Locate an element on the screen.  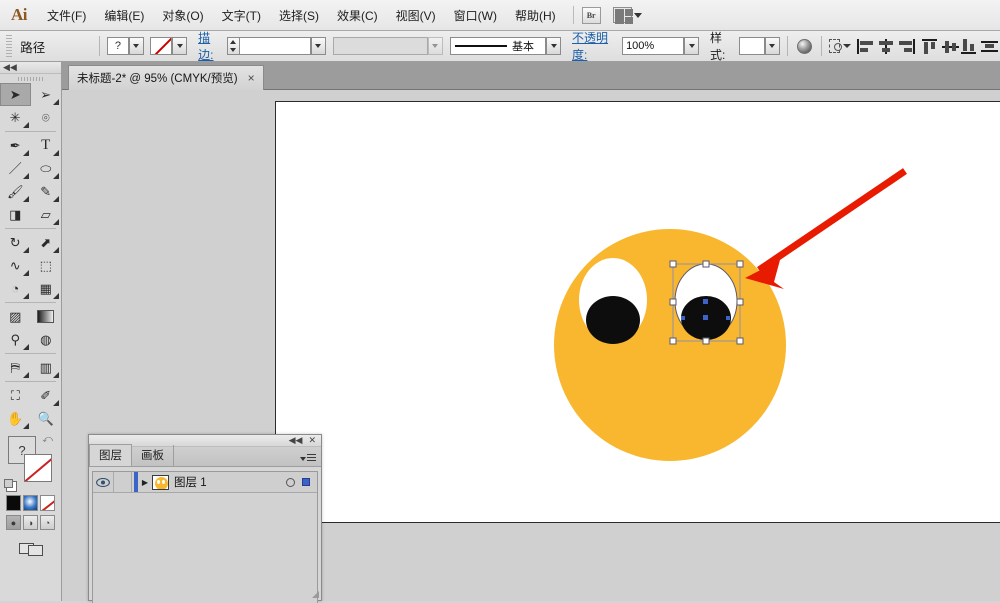
tool-eyedropper: ⚲ is located at coordinates (15, 339).